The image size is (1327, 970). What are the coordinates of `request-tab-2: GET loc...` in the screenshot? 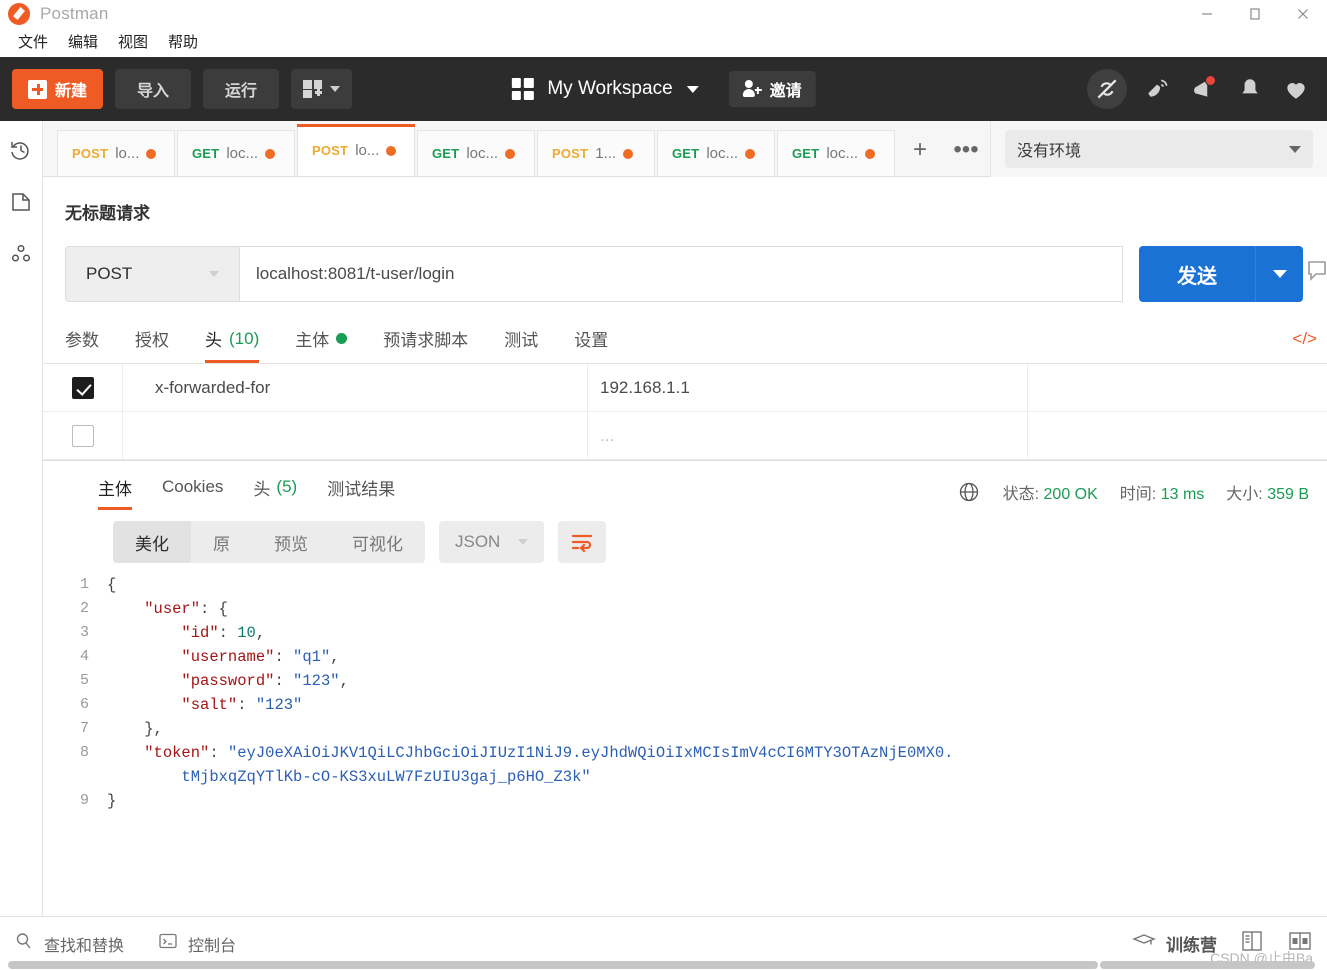 It's located at (236, 153).